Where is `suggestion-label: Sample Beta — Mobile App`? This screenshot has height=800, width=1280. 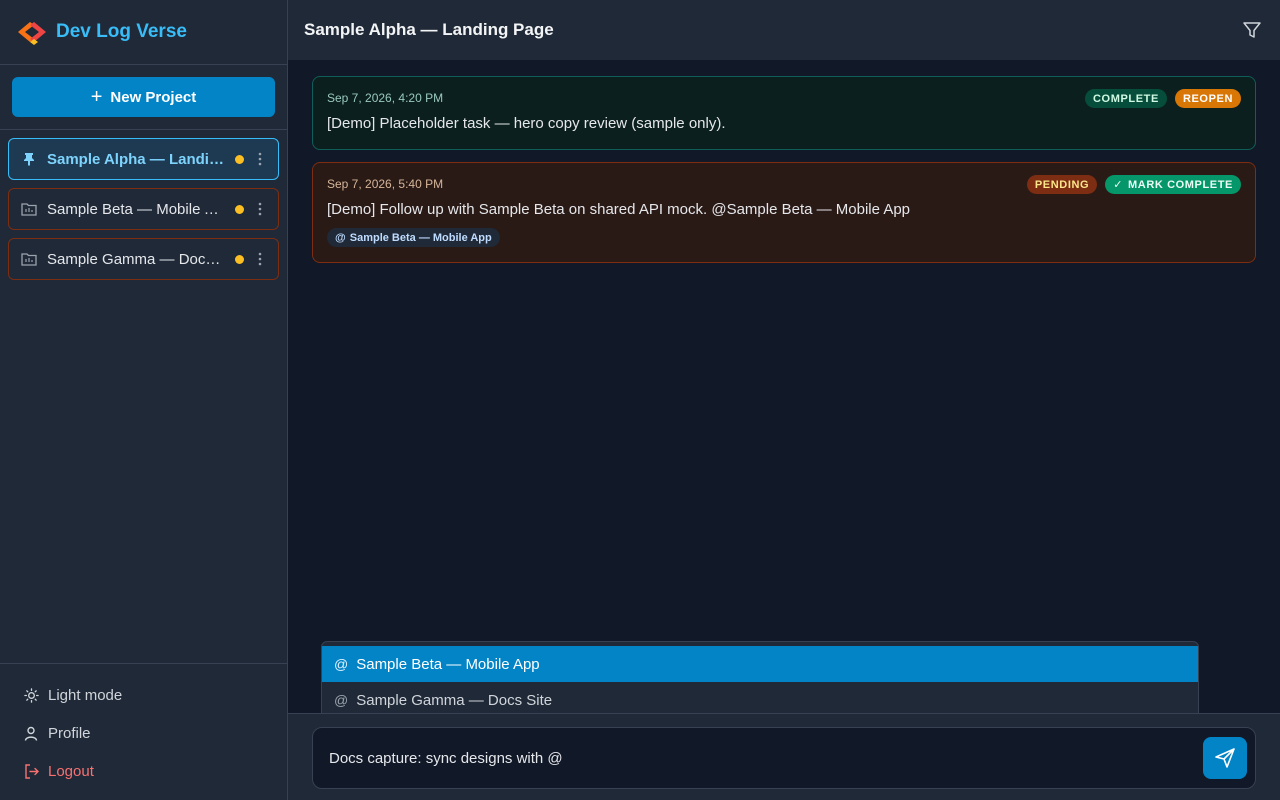
suggestion-label: Sample Beta — Mobile App is located at coordinates (448, 664).